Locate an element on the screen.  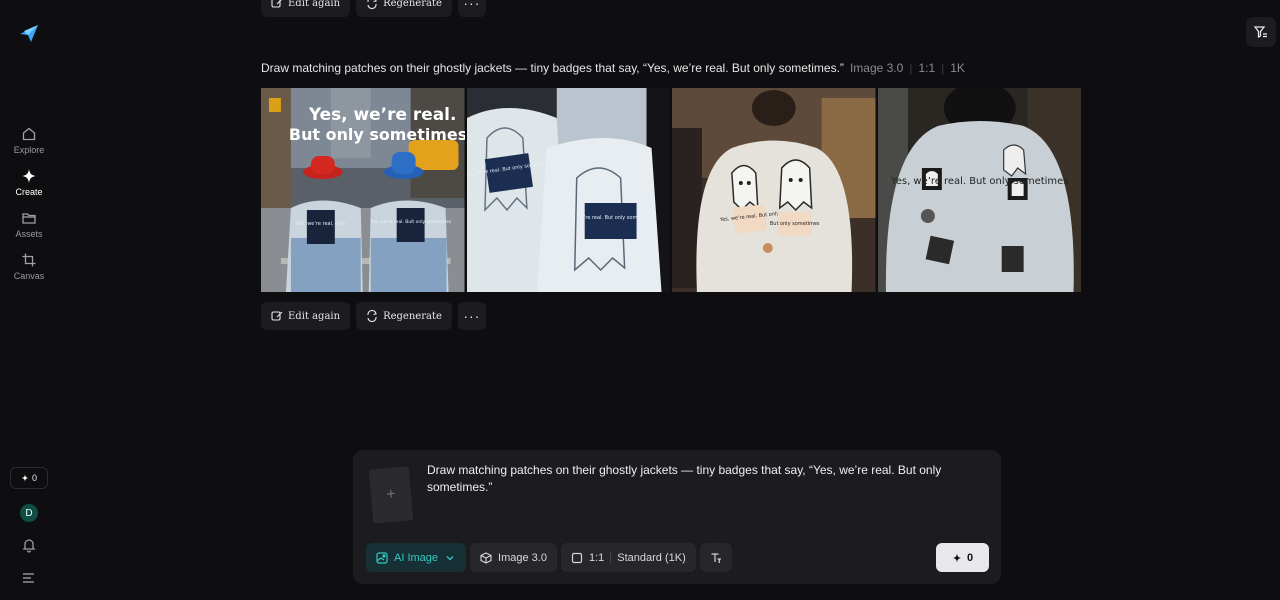
nav-canvas-label: Canvas is located at coordinates (29, 276).